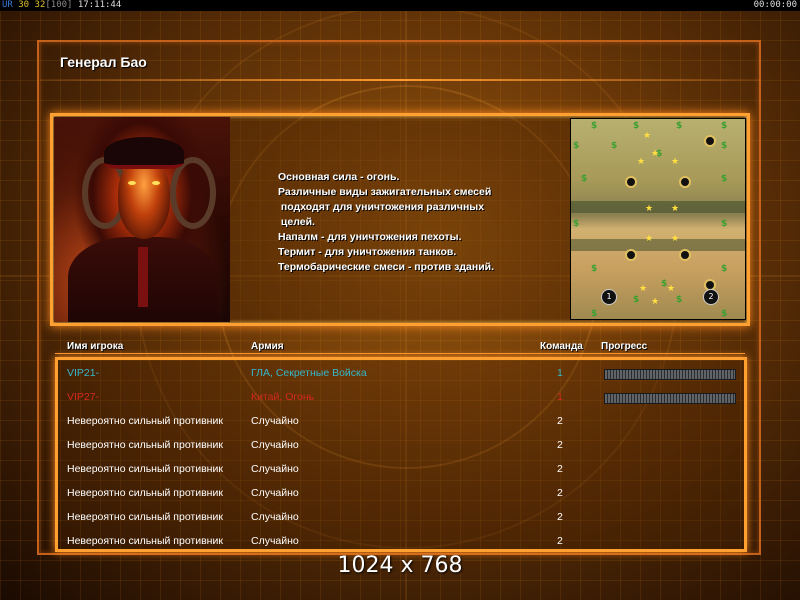 Image resolution: width=800 pixels, height=600 pixels. Describe the element at coordinates (609, 297) in the screenshot. I see `map-start-position-1: 1` at that location.